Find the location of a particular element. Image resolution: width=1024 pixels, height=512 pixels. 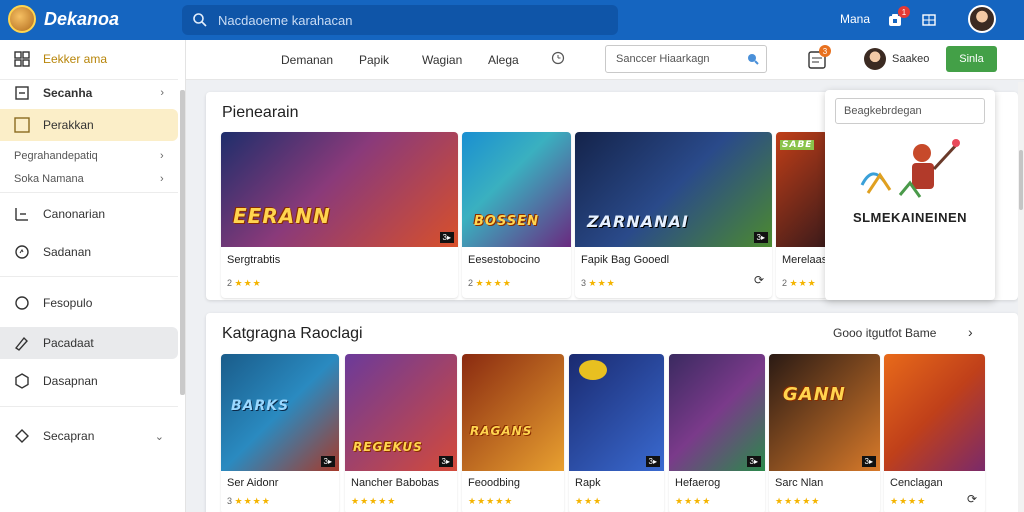

page-scrollbar-thumb is located at coordinates (1021, 180).